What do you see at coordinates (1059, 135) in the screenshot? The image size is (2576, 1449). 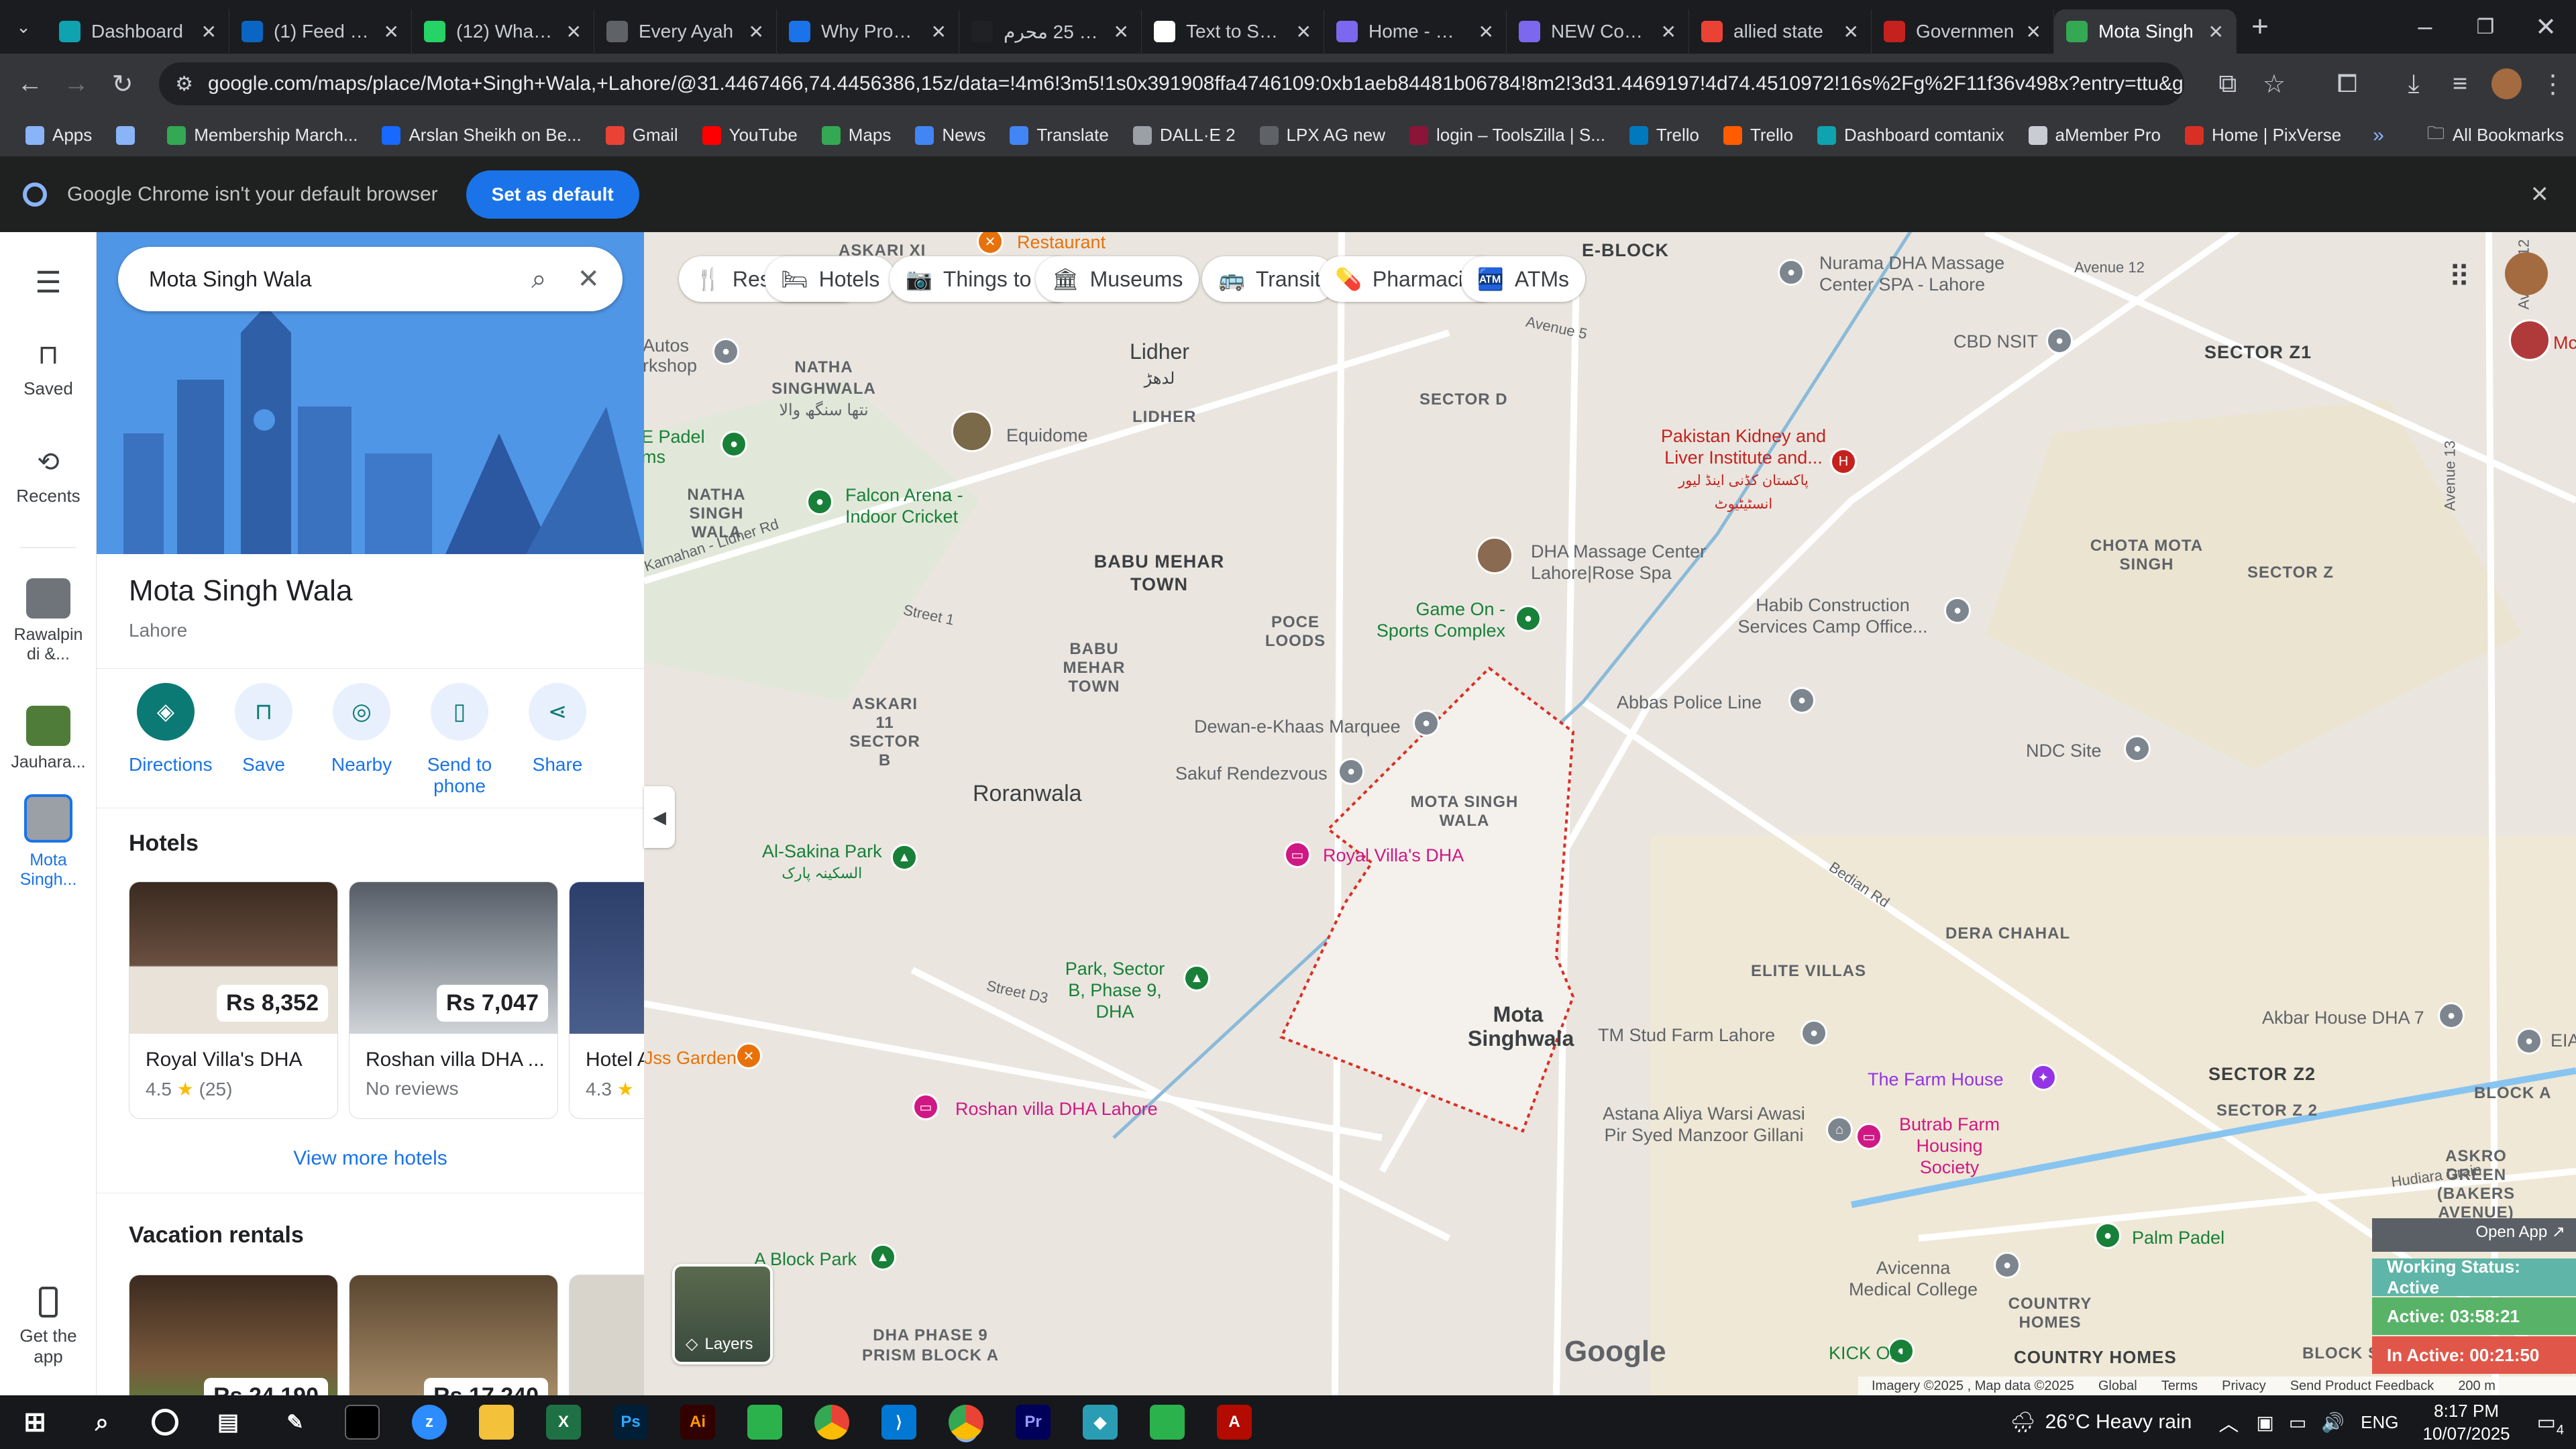 I see `bookmark-item: Translate` at bounding box center [1059, 135].